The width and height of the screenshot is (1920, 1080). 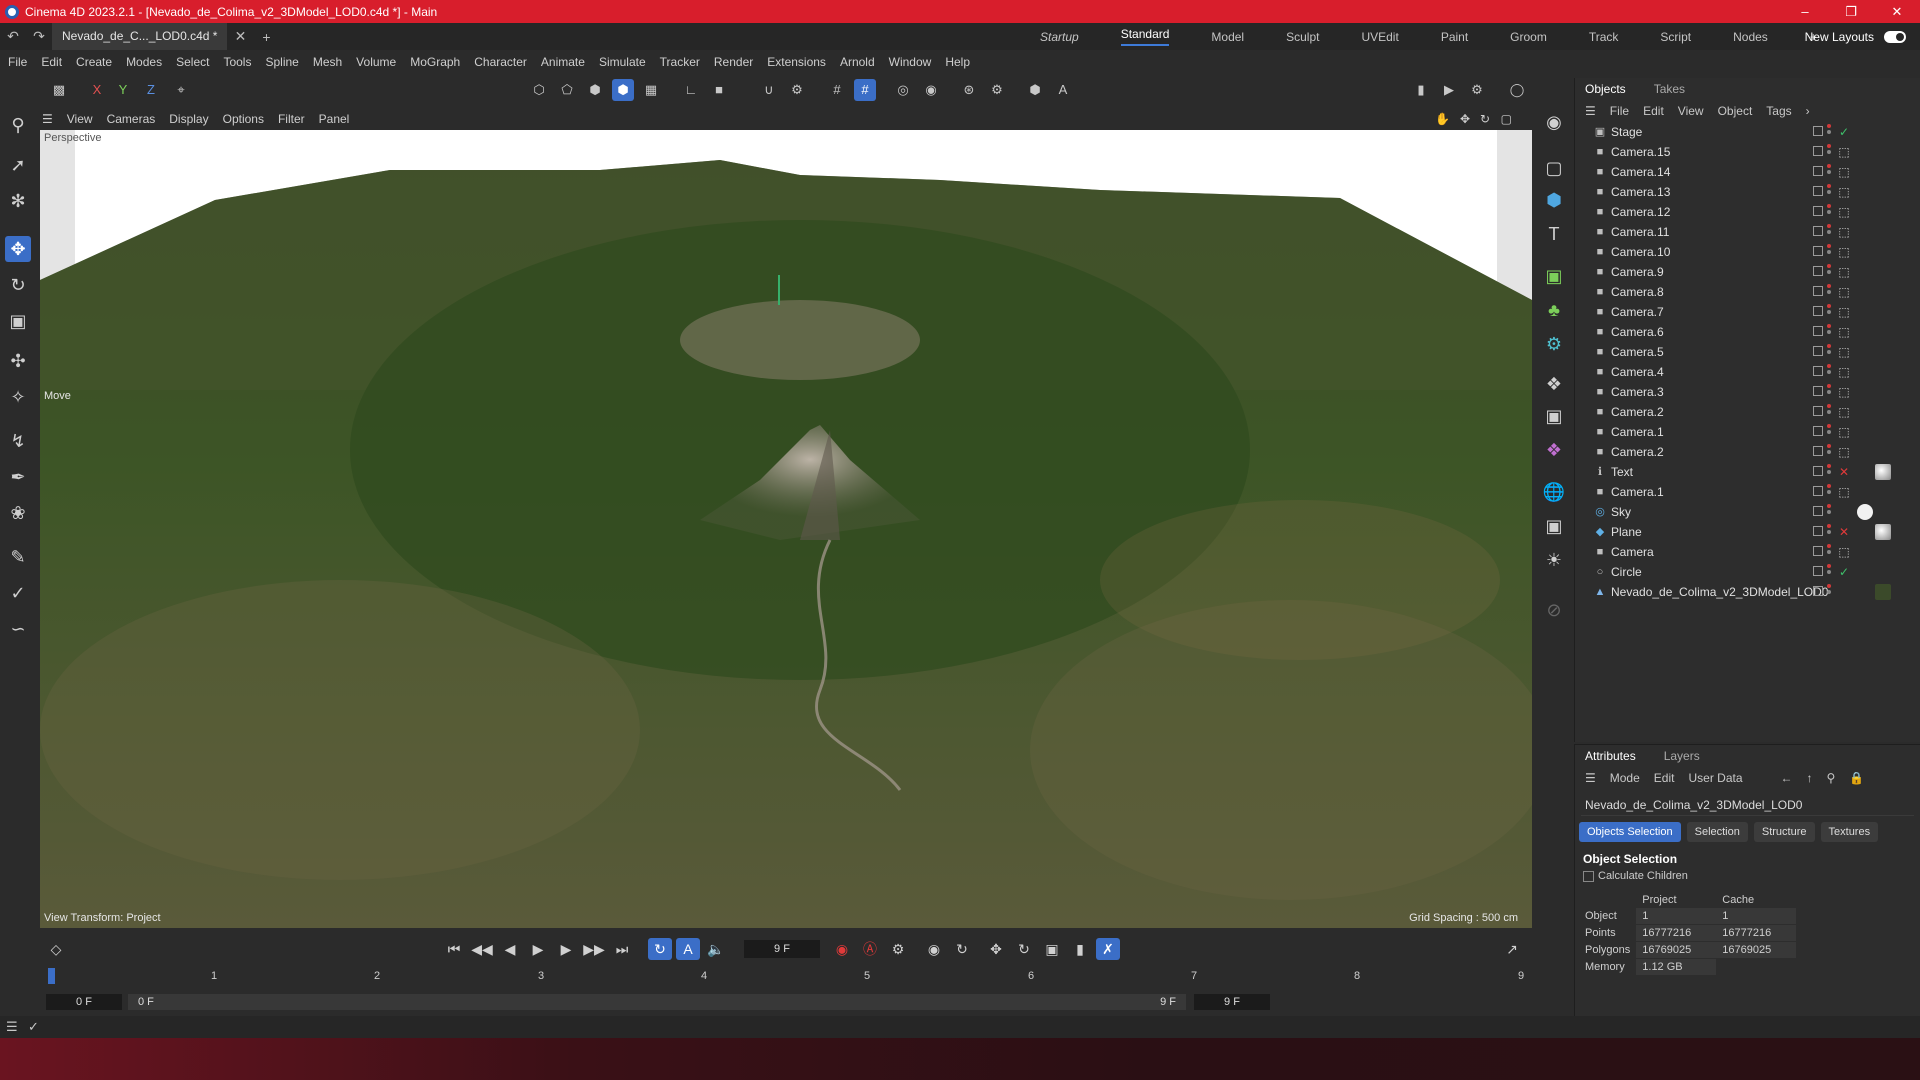 What do you see at coordinates (454, 949) in the screenshot?
I see `go-to-start-icon: ⏮` at bounding box center [454, 949].